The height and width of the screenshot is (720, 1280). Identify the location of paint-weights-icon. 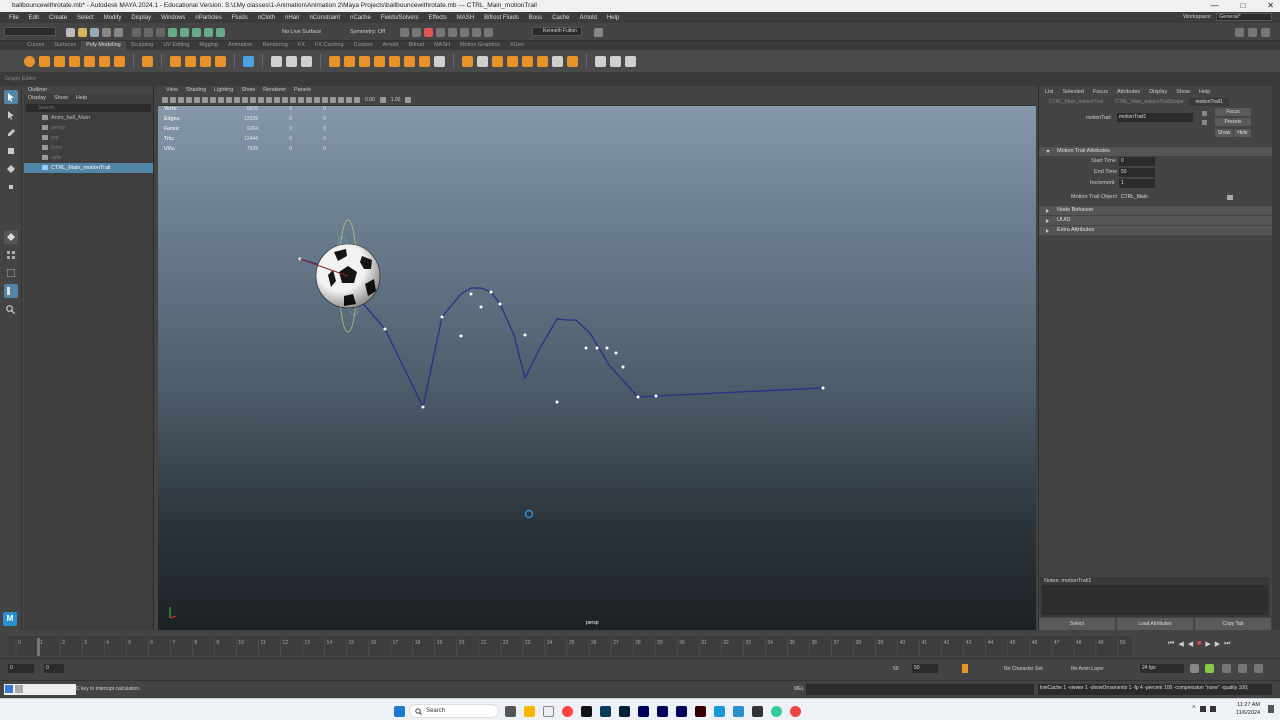
(600, 61).